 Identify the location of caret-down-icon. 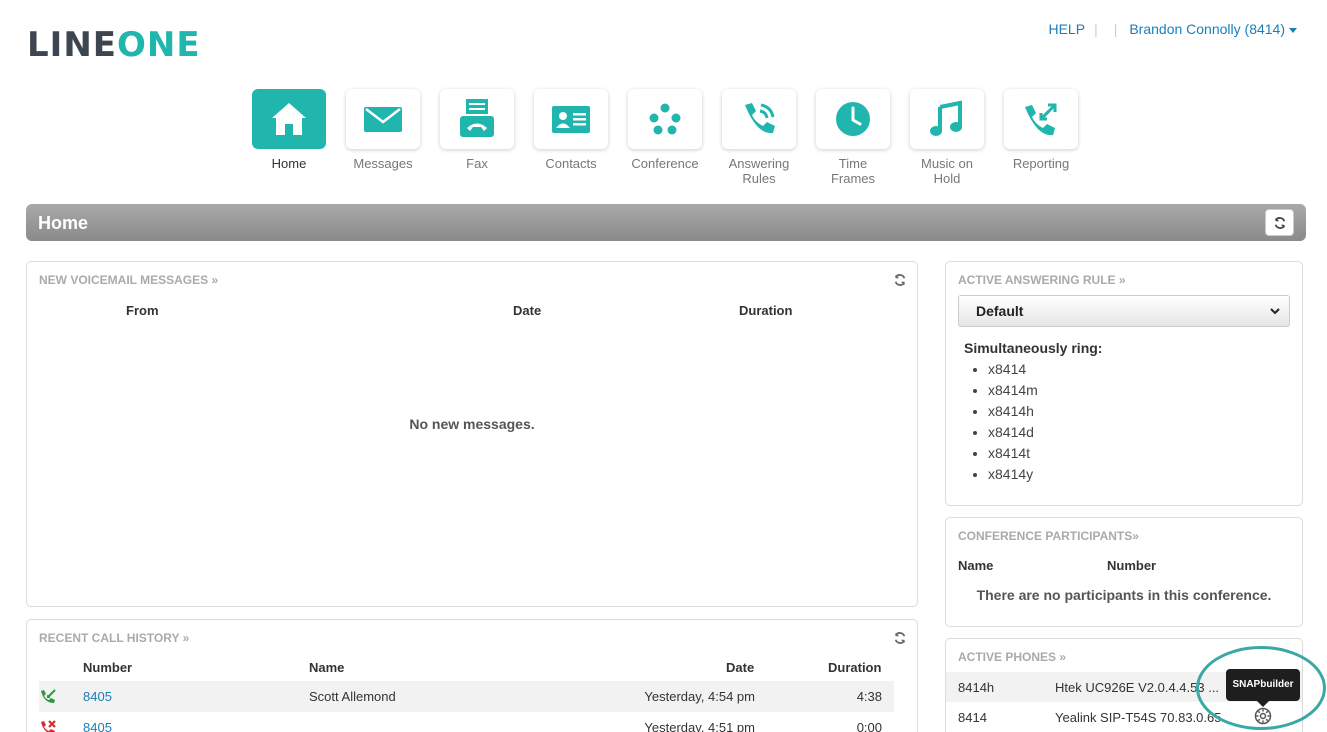
(1293, 30).